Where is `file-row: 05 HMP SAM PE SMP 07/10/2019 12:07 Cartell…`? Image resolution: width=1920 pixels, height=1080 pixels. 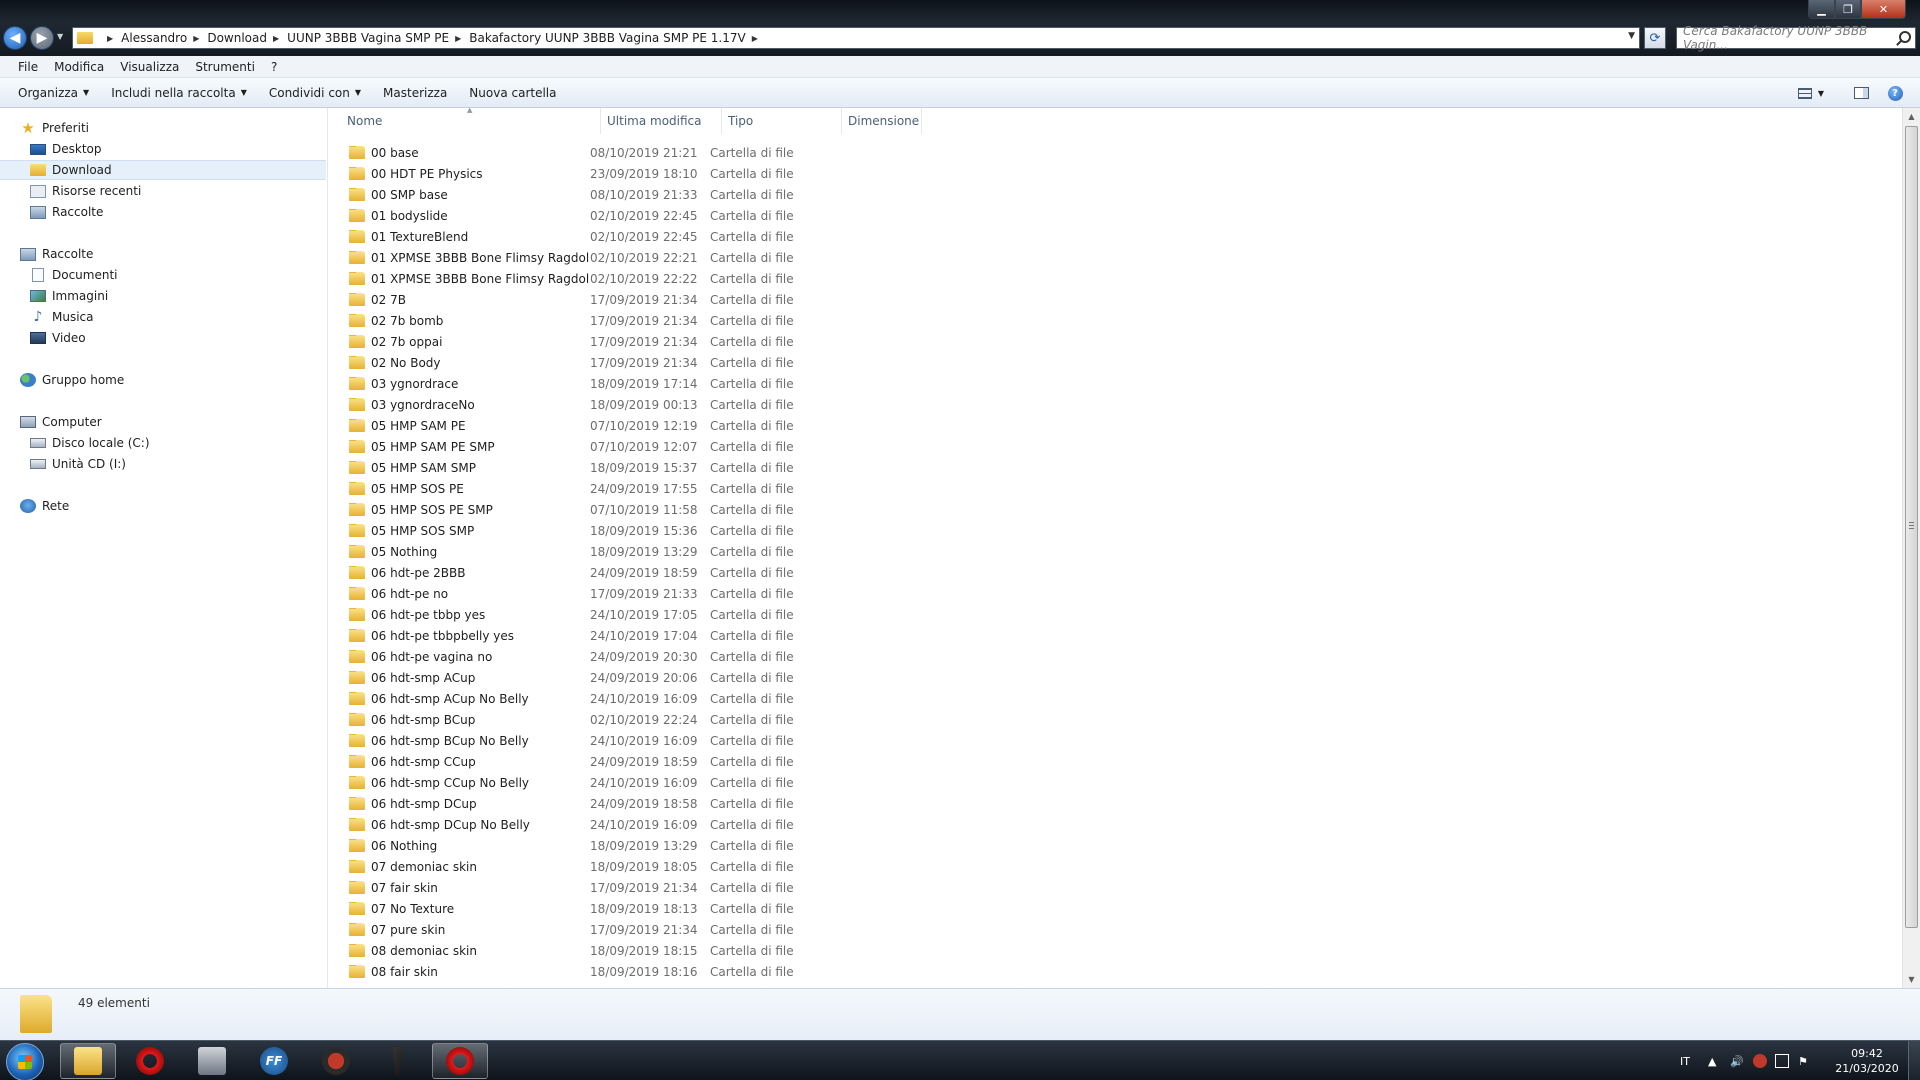
file-row: 05 HMP SAM PE SMP 07/10/2019 12:07 Cartell… is located at coordinates (1114, 446).